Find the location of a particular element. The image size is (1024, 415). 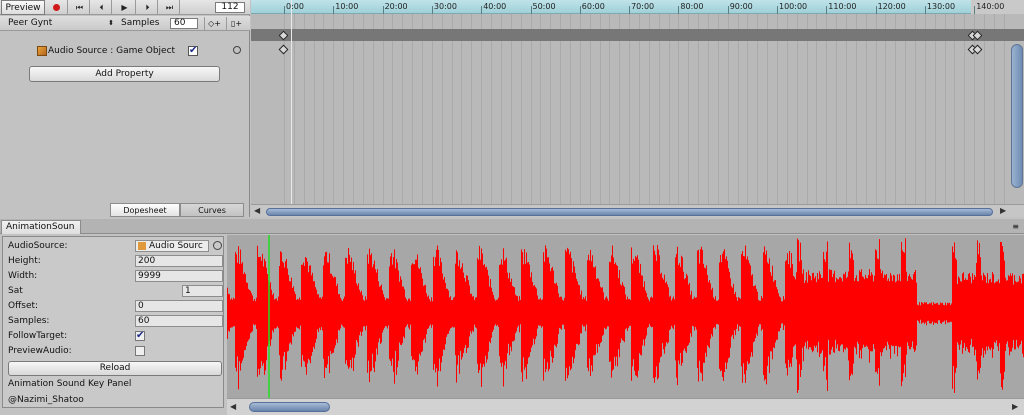

clip-select: Peer Gynt ⬍ is located at coordinates (59, 23).